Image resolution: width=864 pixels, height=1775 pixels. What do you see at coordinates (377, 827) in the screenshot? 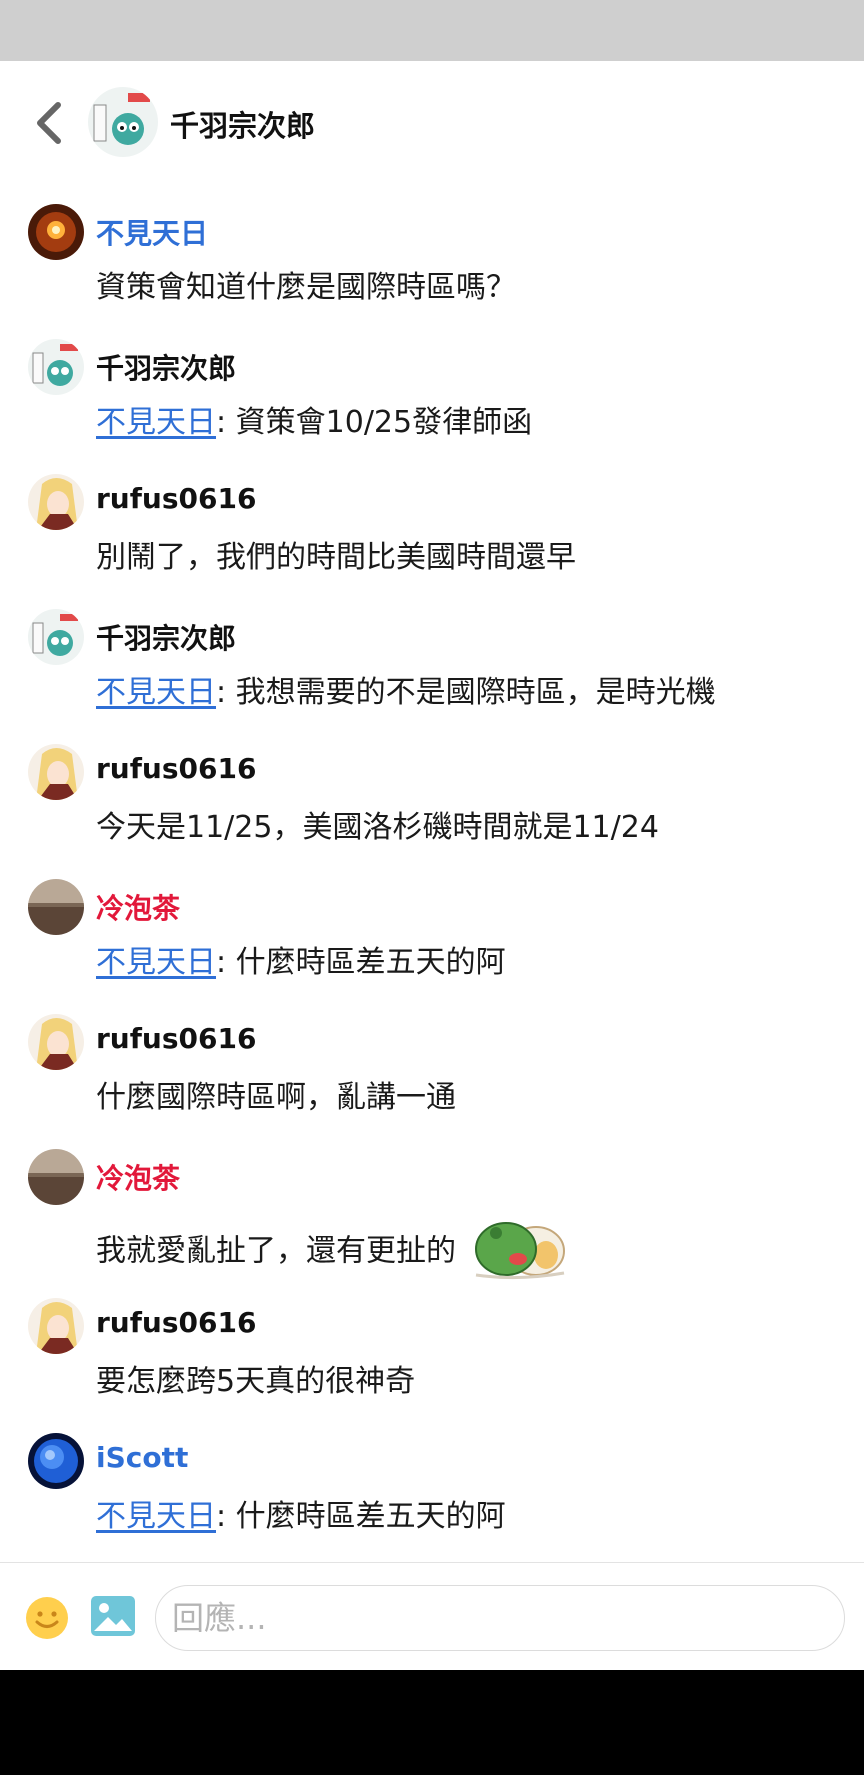
I see `message-text: 今天是11/25，美國洛杉磯時間就是11/24` at bounding box center [377, 827].